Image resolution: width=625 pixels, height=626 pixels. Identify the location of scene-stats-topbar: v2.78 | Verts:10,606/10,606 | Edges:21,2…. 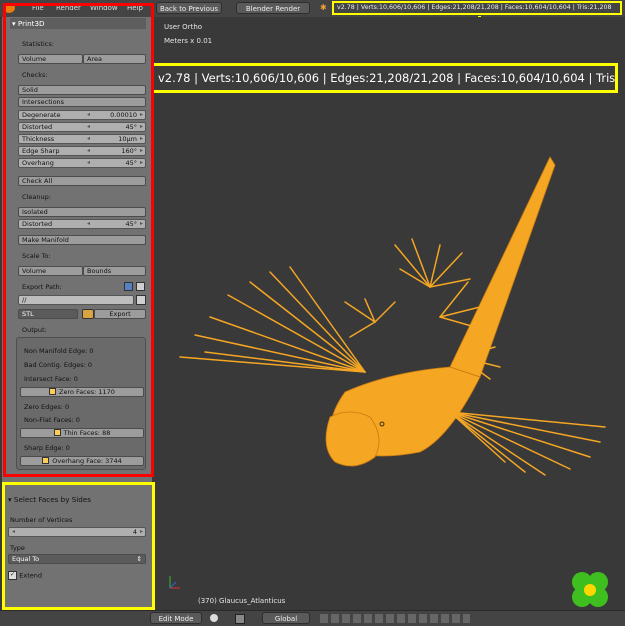
(477, 8).